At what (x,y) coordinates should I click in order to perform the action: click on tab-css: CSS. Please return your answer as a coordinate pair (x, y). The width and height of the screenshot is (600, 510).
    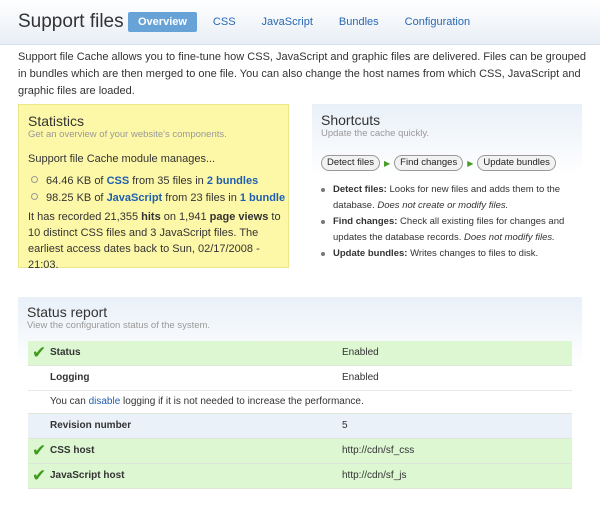
    Looking at the image, I should click on (224, 22).